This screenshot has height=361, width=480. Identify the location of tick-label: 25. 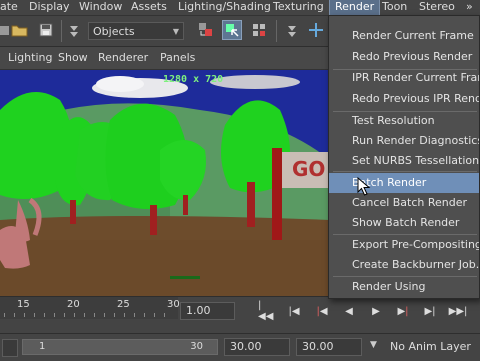
(123, 304).